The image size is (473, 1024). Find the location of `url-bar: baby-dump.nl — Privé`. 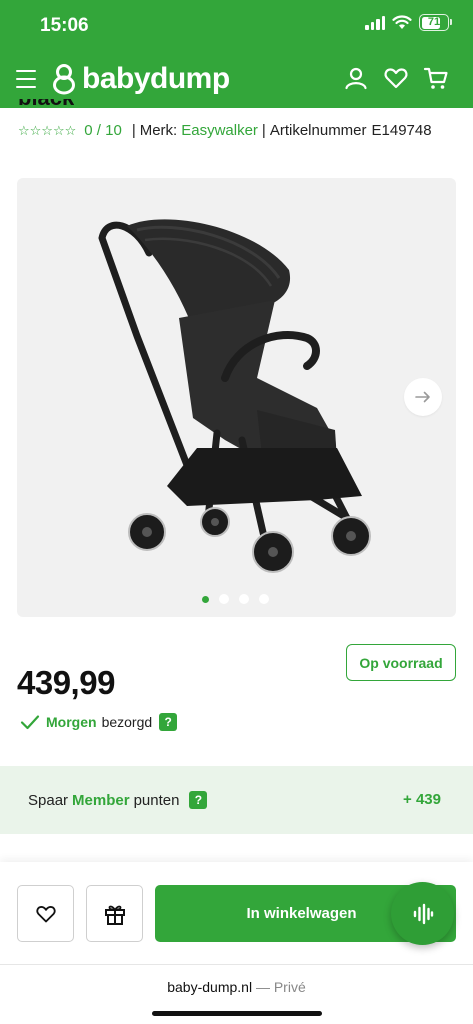

url-bar: baby-dump.nl — Privé is located at coordinates (236, 987).